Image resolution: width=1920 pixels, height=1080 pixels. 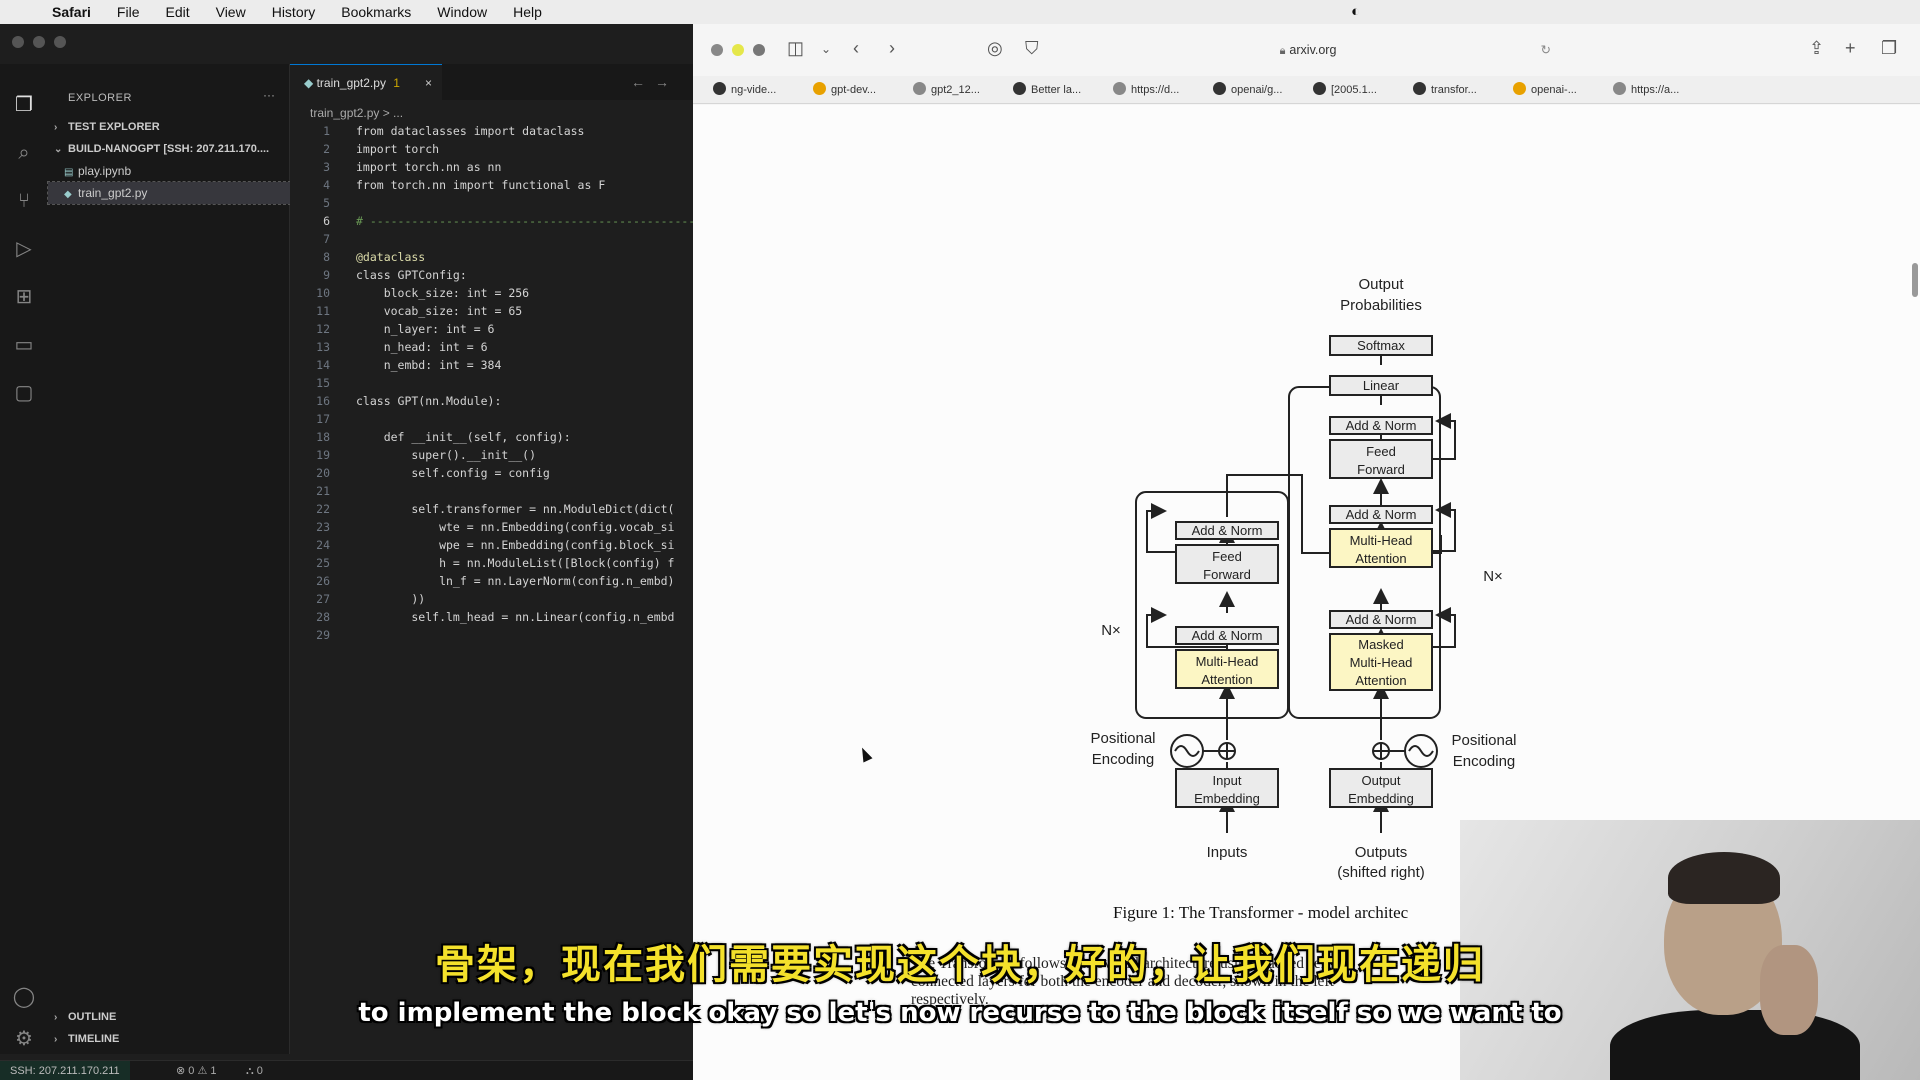 I want to click on remote-explorer-icon: ▭, so click(x=24, y=345).